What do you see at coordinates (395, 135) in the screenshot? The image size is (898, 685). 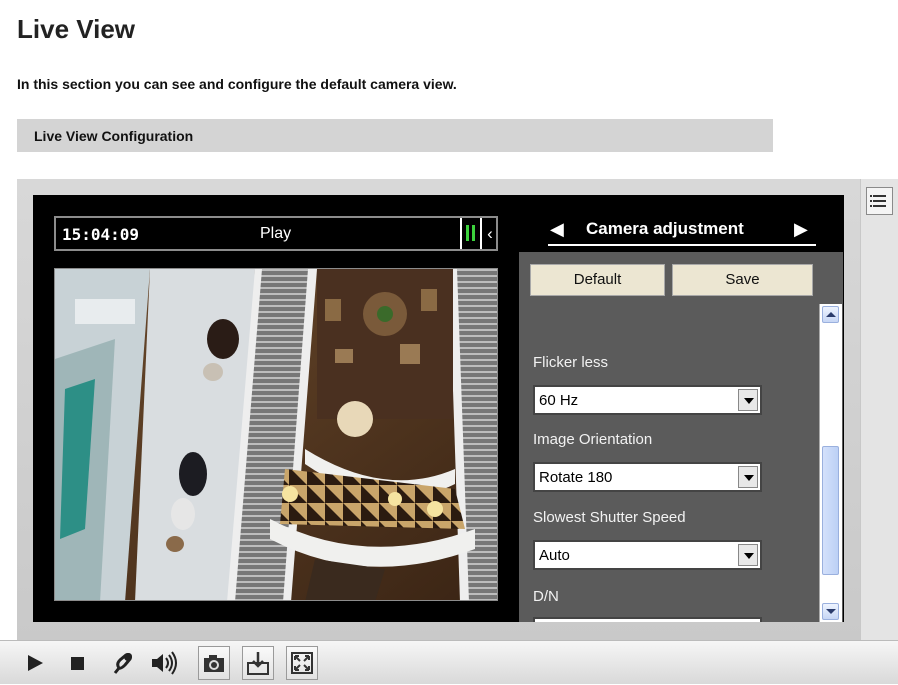 I see `section-header: Live View Configuration` at bounding box center [395, 135].